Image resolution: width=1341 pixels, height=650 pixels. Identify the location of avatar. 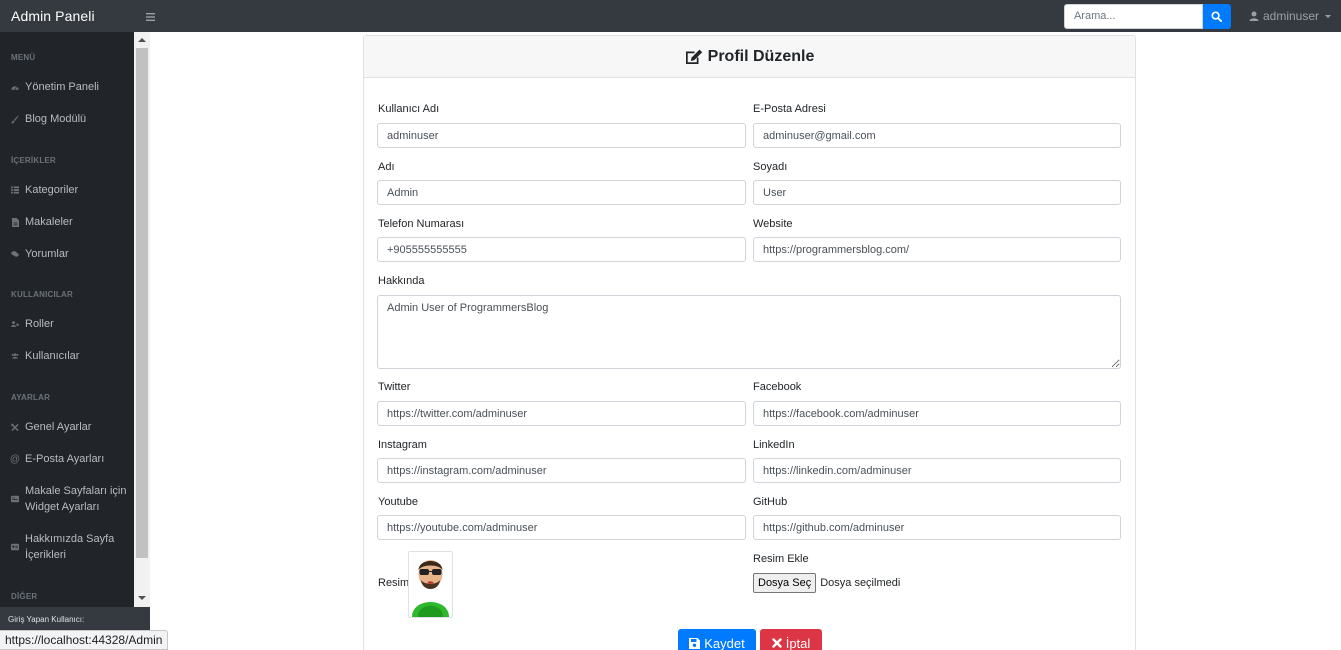
(430, 584).